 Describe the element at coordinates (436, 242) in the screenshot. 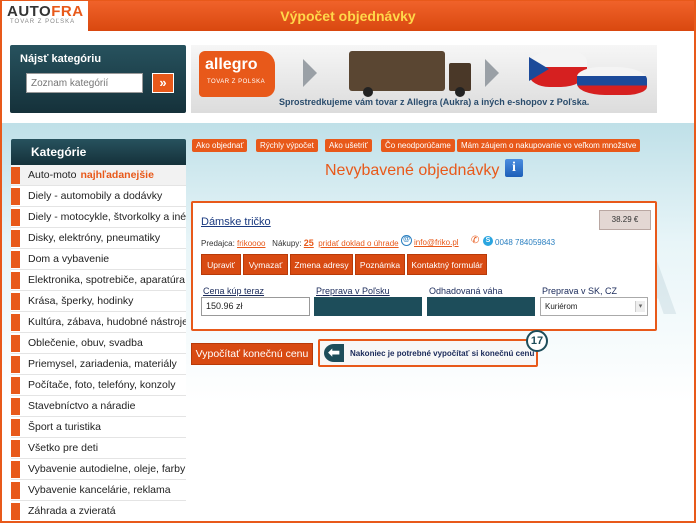

I see `seller-email-link: info@friko.pl` at that location.